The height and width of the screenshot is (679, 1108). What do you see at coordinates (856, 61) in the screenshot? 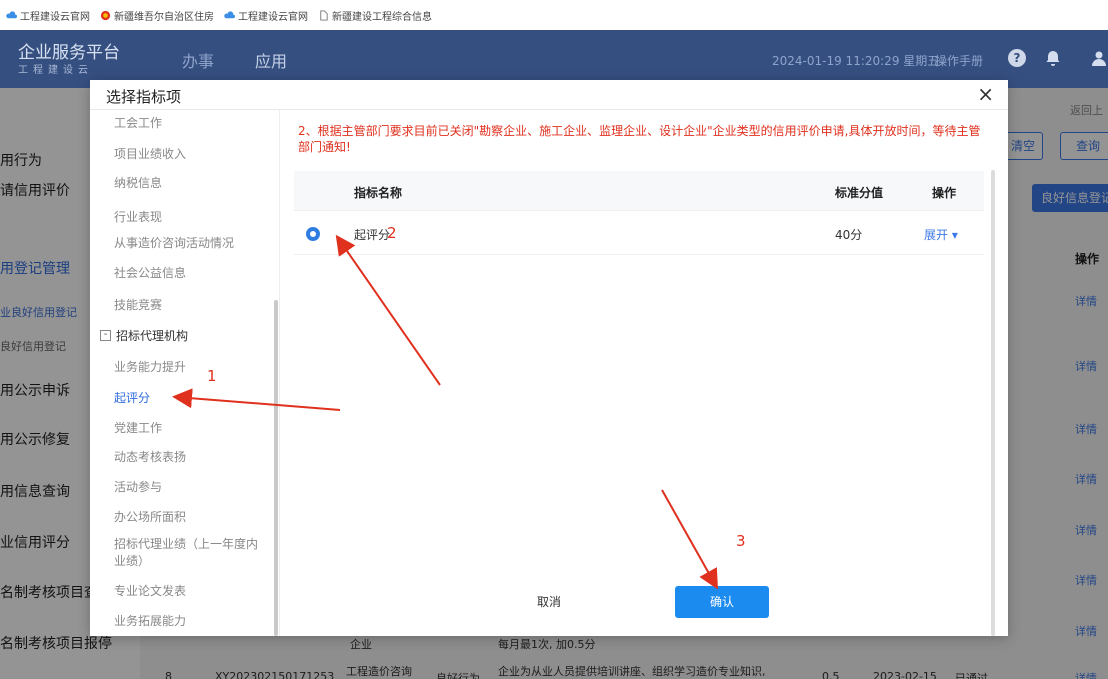
I see `datetime-text: 2024-01-19 11:20:29 星期五` at bounding box center [856, 61].